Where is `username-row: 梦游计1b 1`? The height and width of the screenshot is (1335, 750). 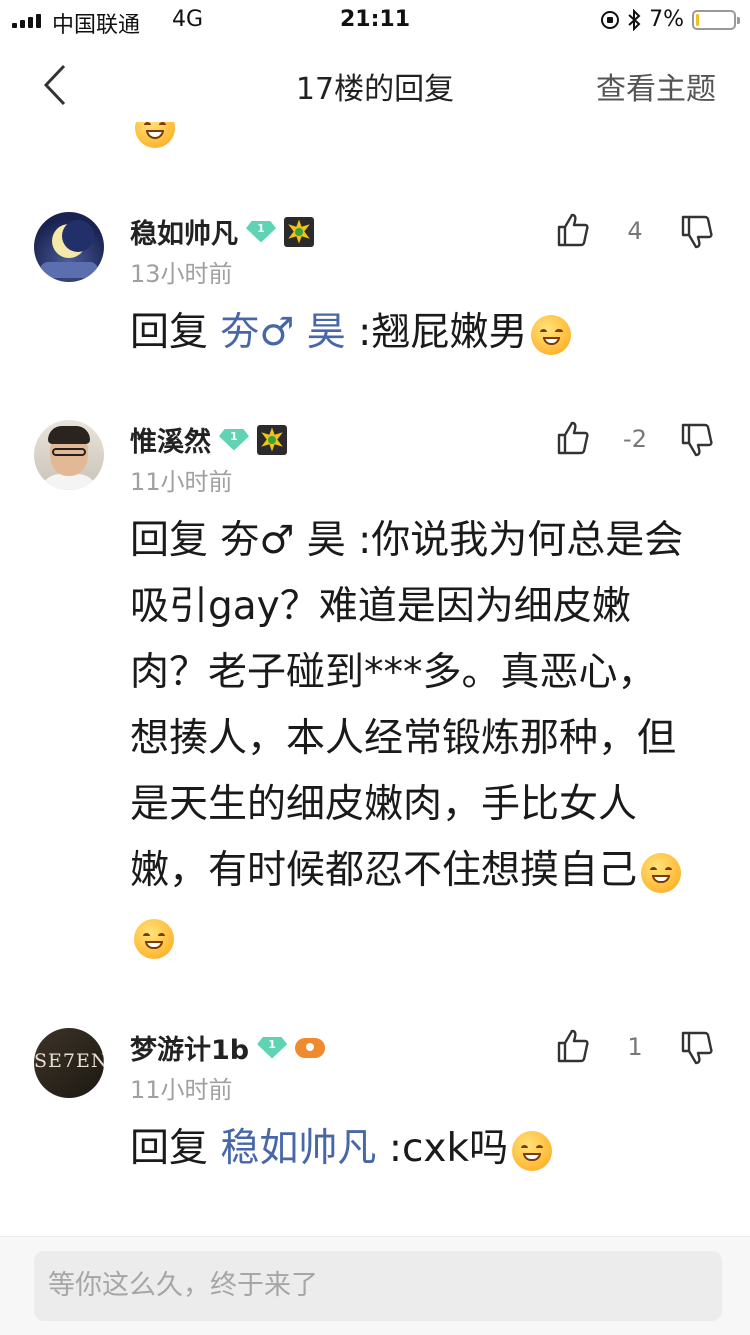
username-row: 梦游计1b 1 is located at coordinates (228, 1047).